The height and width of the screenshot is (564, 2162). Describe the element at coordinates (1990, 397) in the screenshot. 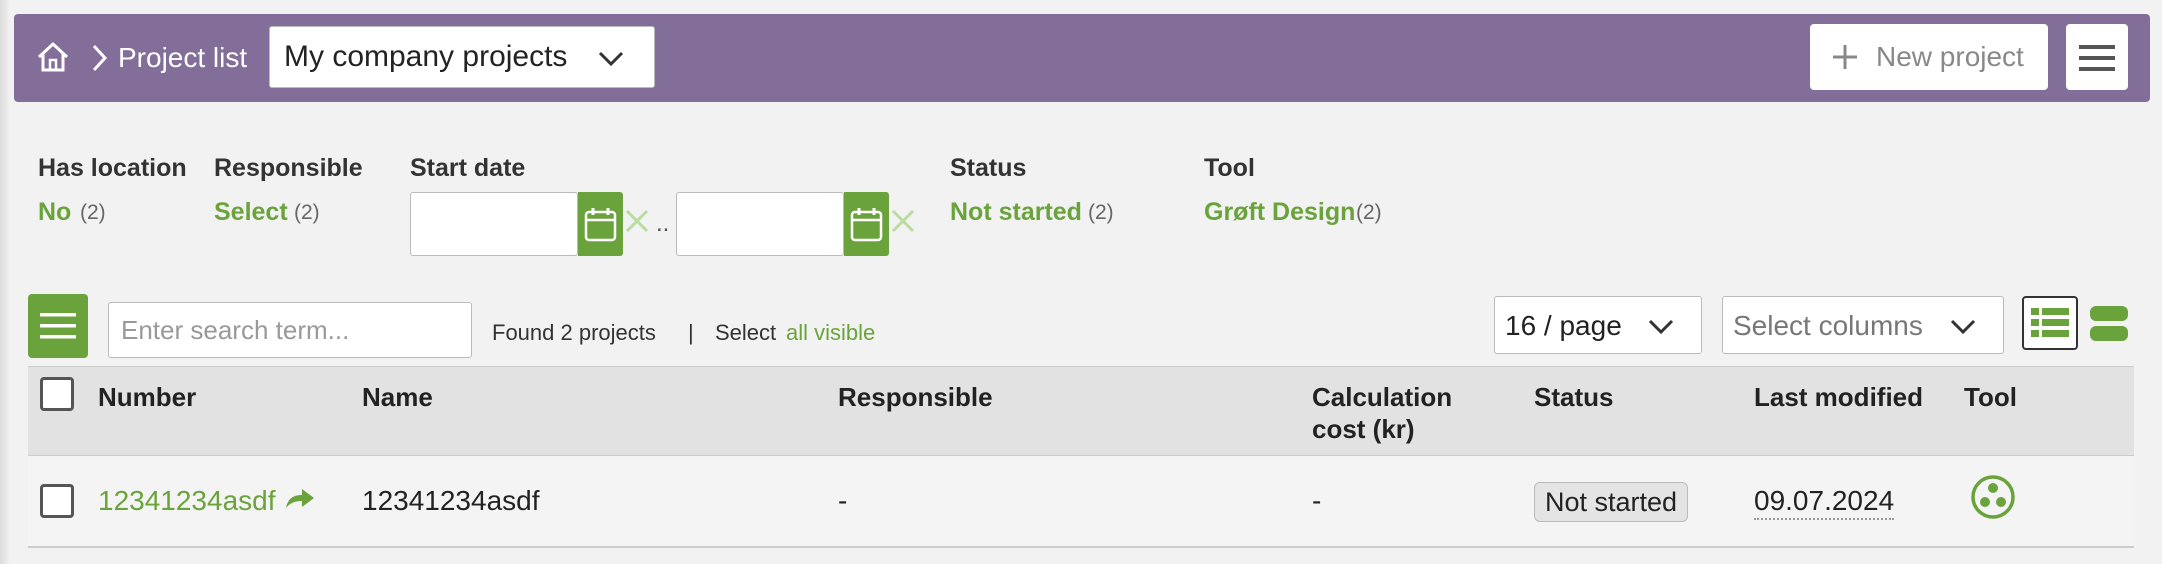

I see `column-header-tool: Tool` at that location.